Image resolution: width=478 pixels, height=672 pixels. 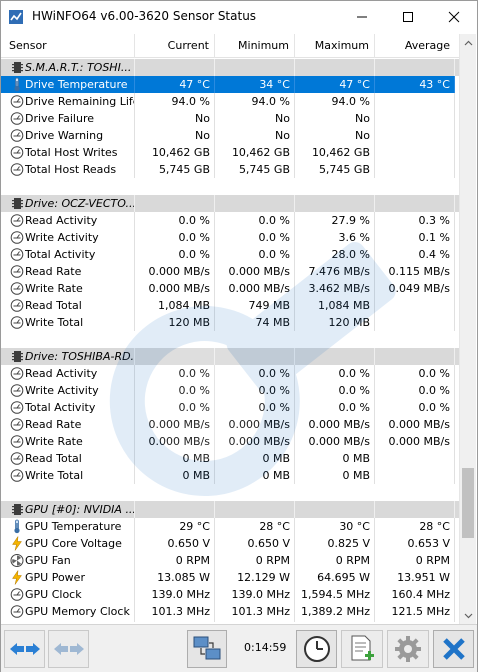 I want to click on sensor-row: Write Total 120 MB 74 MB 120 MB, so click(x=230, y=322).